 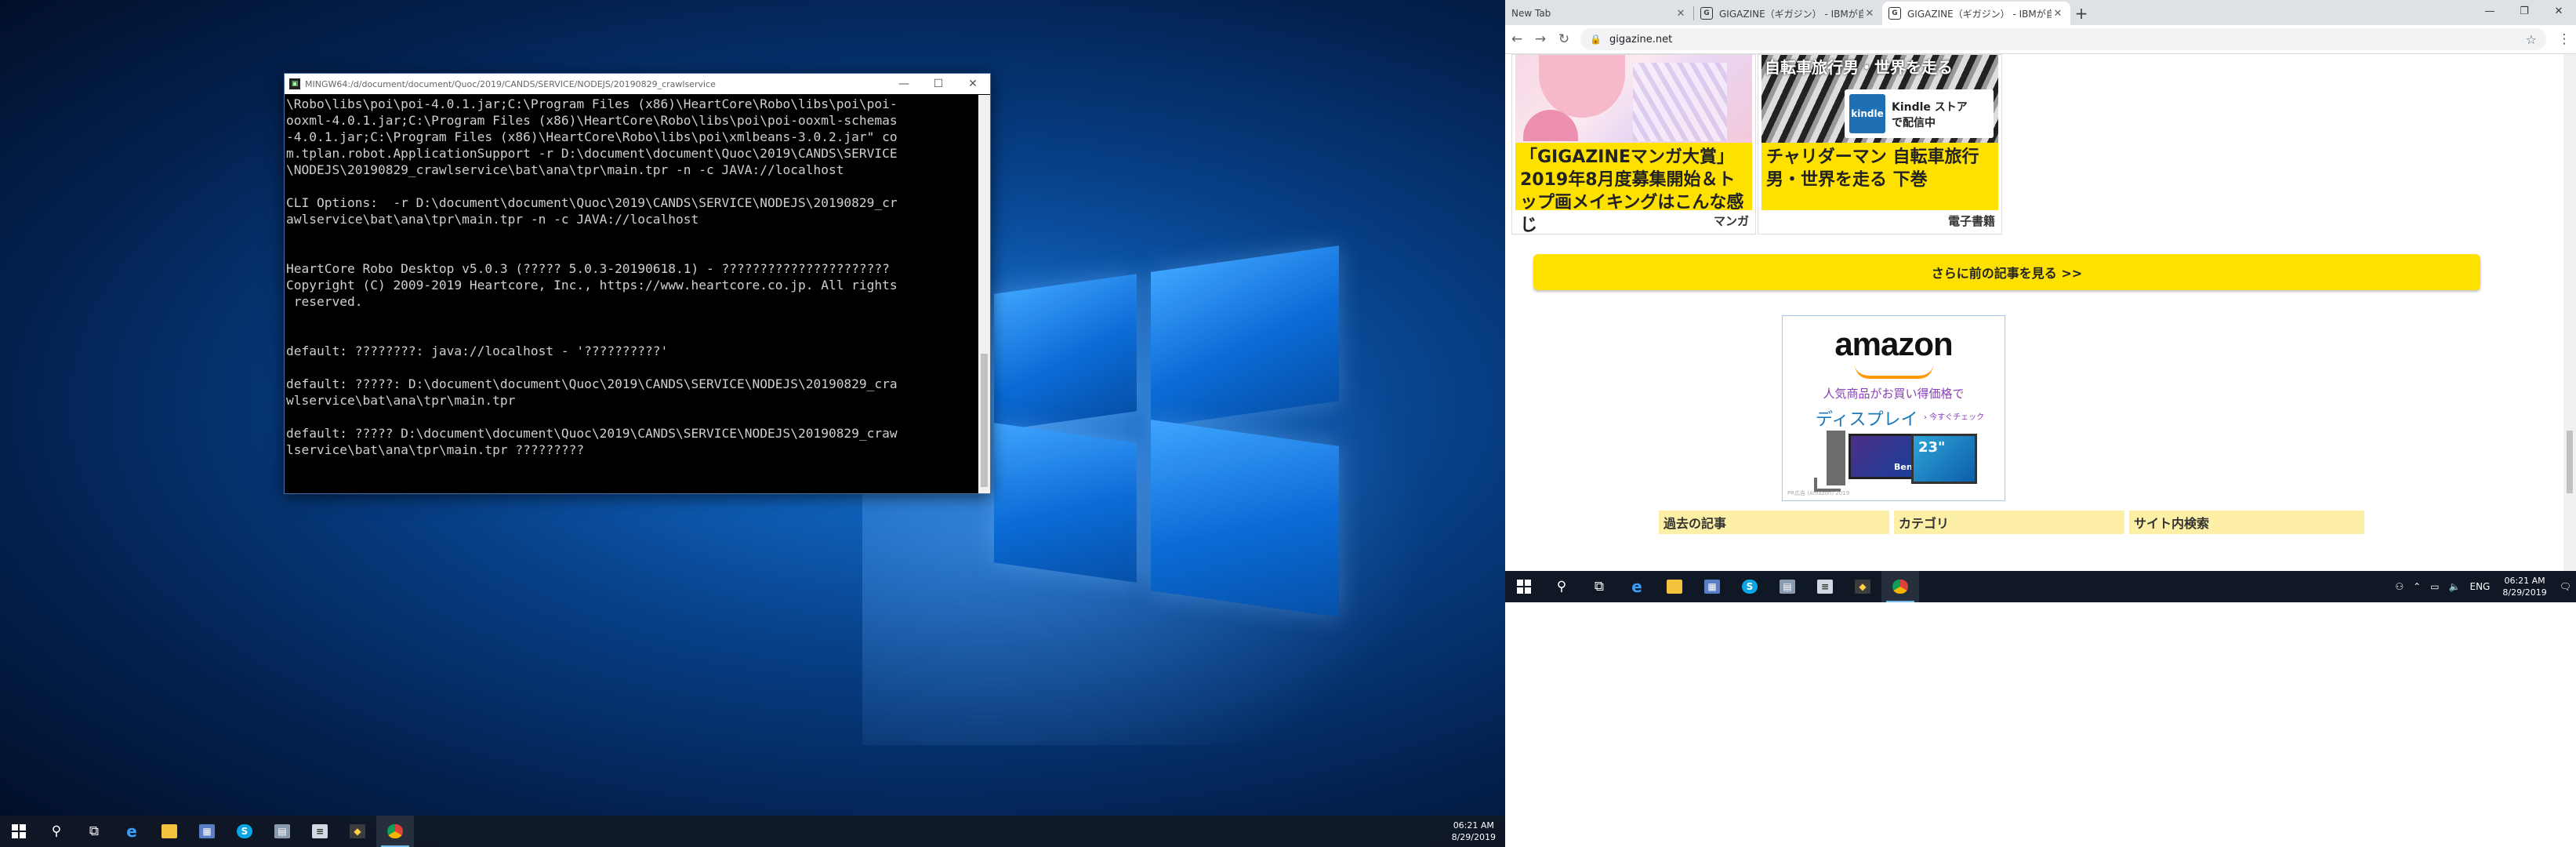 I want to click on older-articles-button: さらに前の記事を見る >>, so click(x=2007, y=272).